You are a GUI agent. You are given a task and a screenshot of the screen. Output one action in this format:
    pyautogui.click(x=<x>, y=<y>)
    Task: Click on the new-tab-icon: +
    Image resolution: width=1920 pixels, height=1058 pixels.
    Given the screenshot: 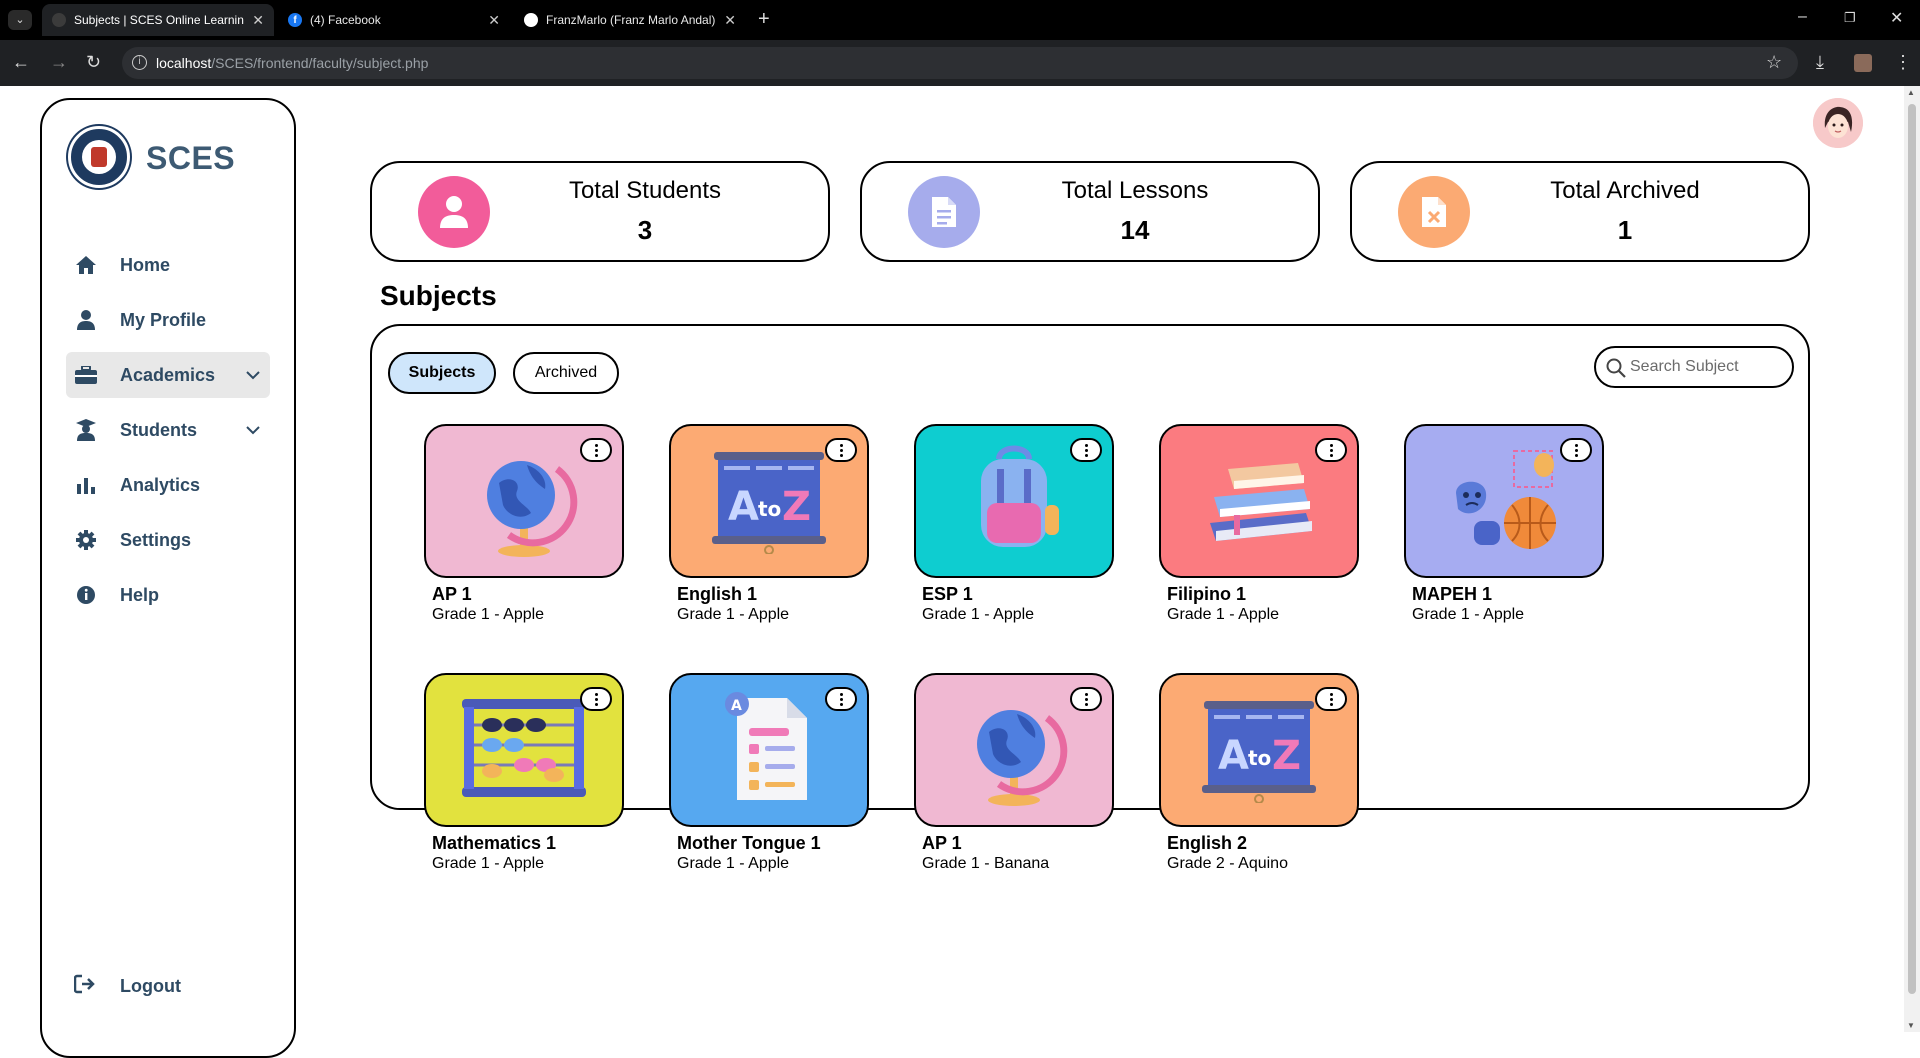 What is the action you would take?
    pyautogui.click(x=764, y=19)
    